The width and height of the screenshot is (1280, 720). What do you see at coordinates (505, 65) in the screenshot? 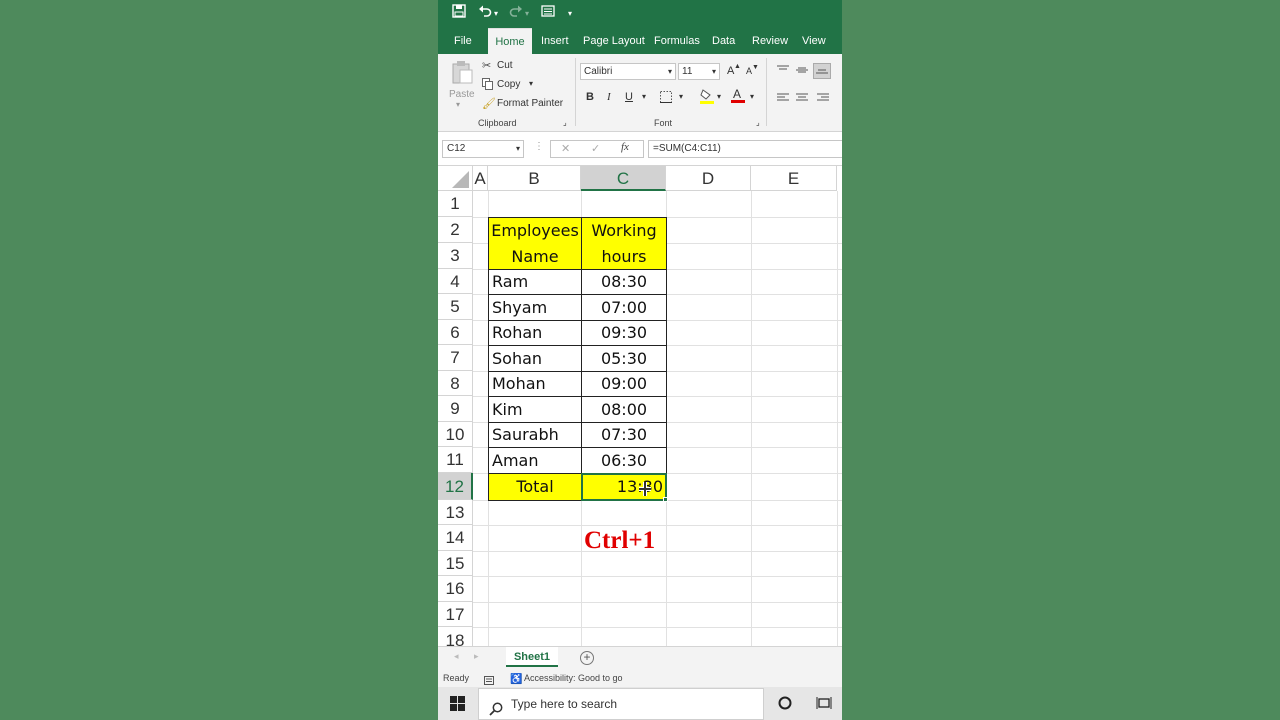
I see `cut-button: Cut` at bounding box center [505, 65].